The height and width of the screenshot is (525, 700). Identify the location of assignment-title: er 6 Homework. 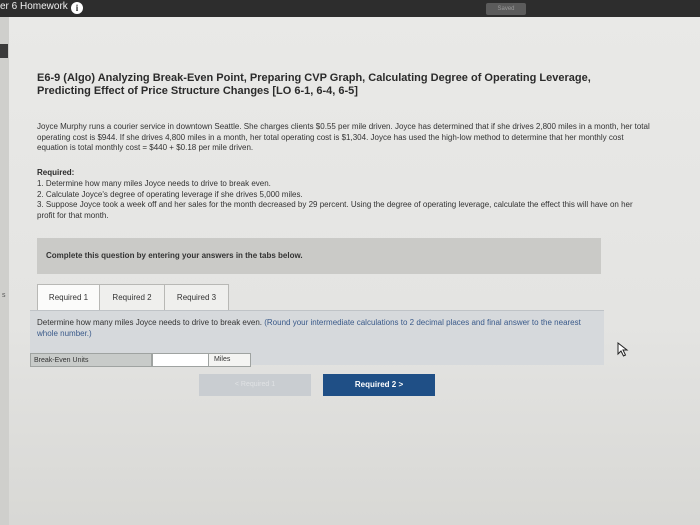
(34, 6).